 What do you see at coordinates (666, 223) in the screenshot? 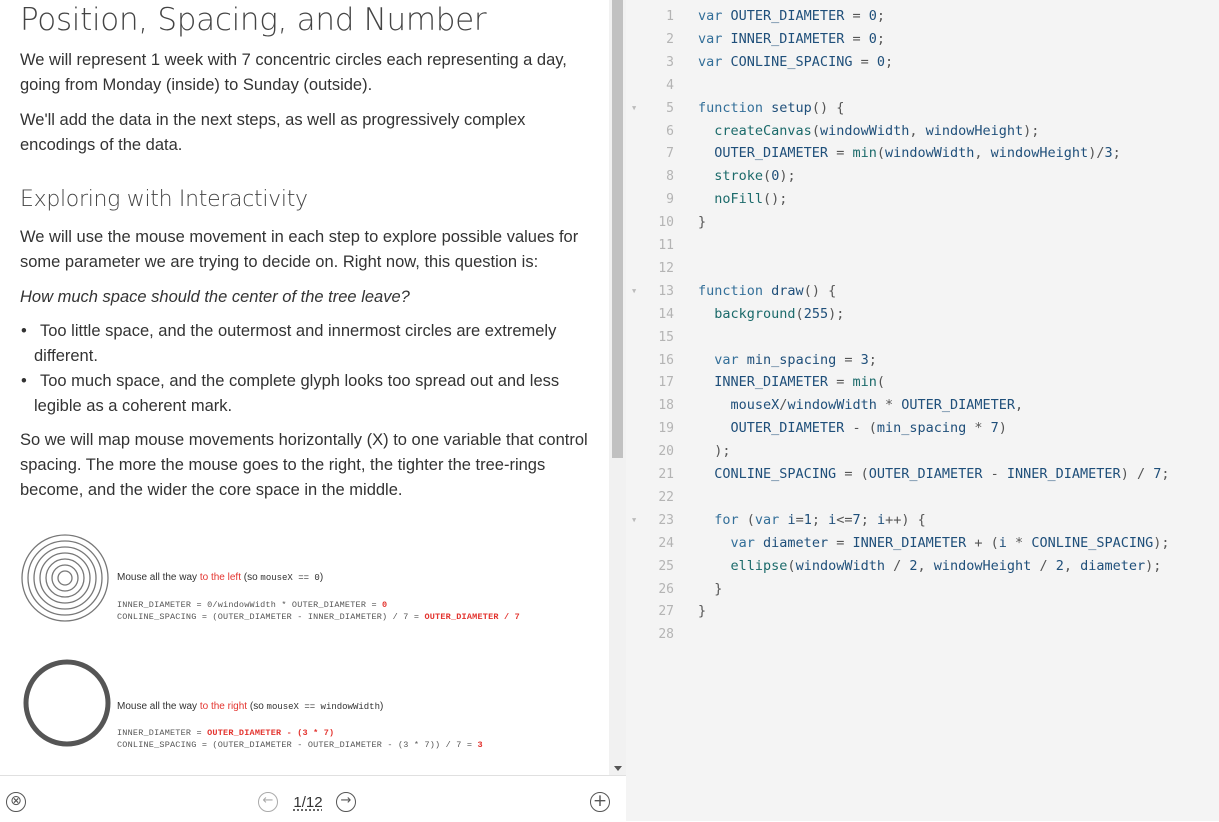
I see `line-number: 10` at bounding box center [666, 223].